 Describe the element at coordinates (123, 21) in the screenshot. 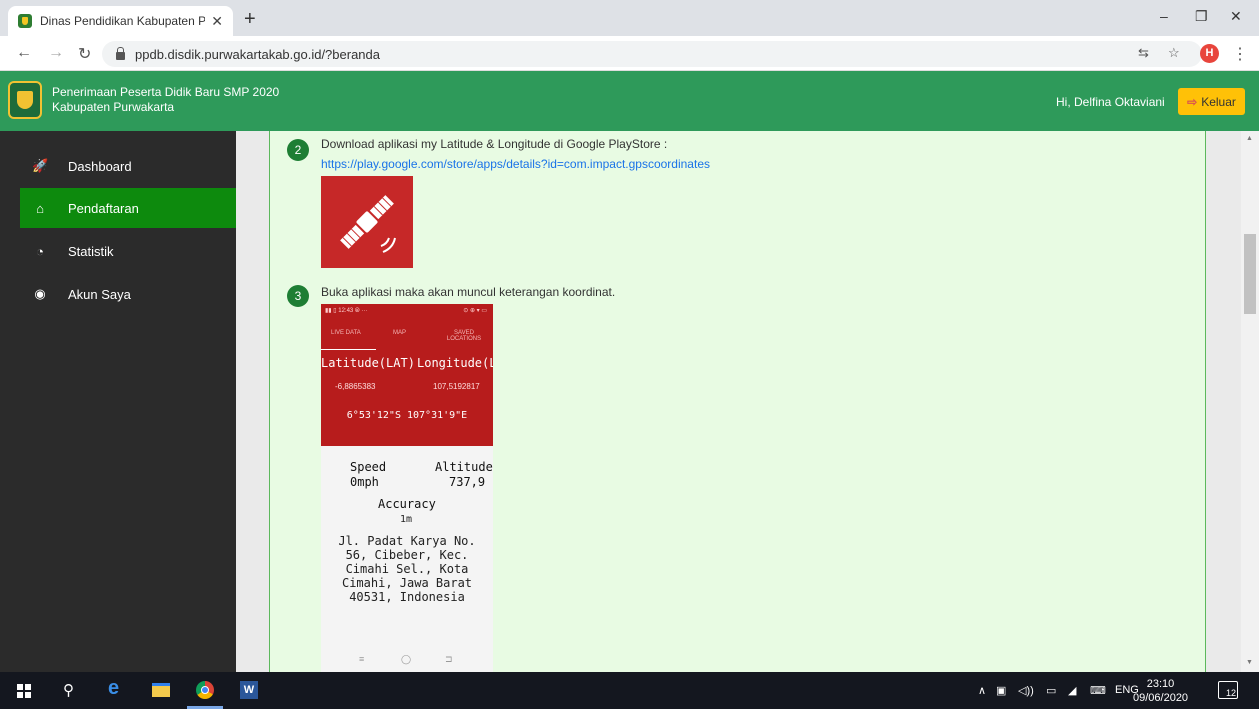

I see `tab-title: Dinas Pendidikan Kabupaten Pur` at that location.